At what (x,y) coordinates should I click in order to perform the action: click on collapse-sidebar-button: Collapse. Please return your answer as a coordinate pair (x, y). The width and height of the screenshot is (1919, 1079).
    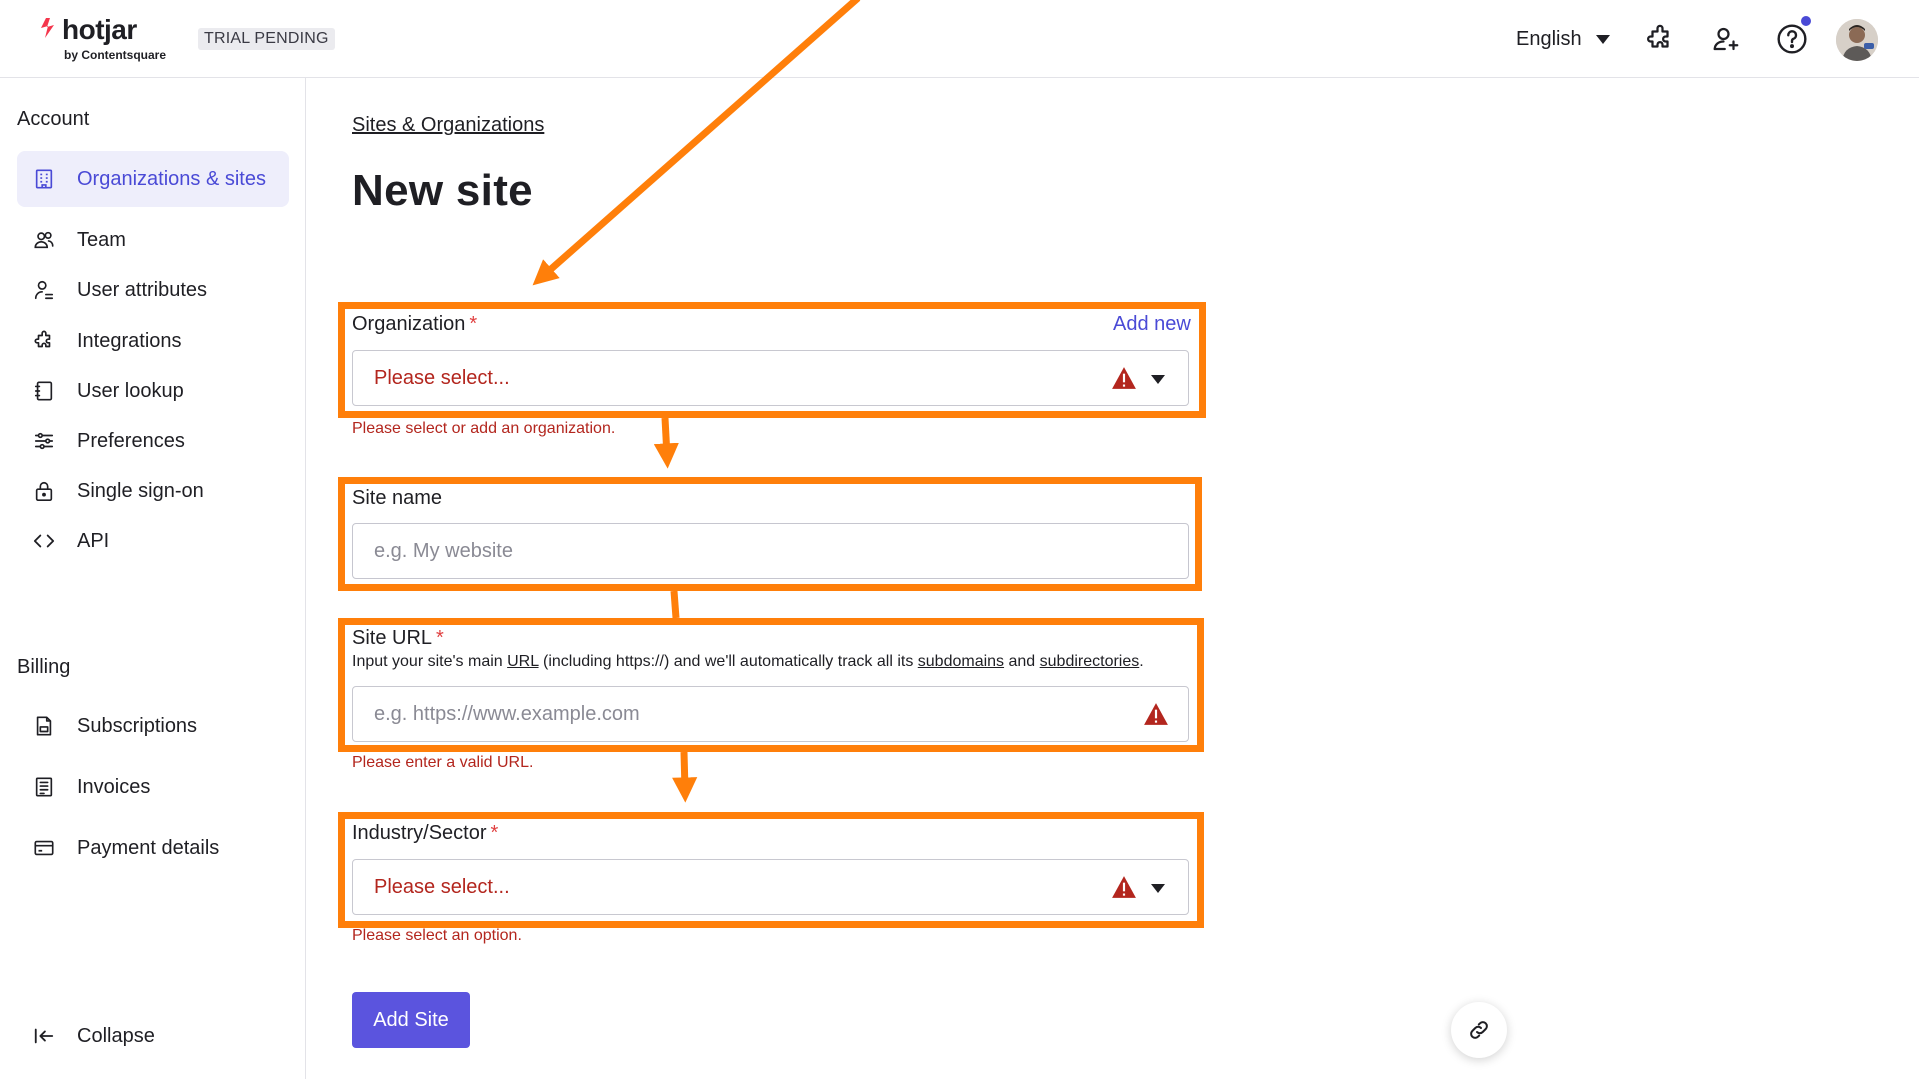
    Looking at the image, I should click on (153, 1036).